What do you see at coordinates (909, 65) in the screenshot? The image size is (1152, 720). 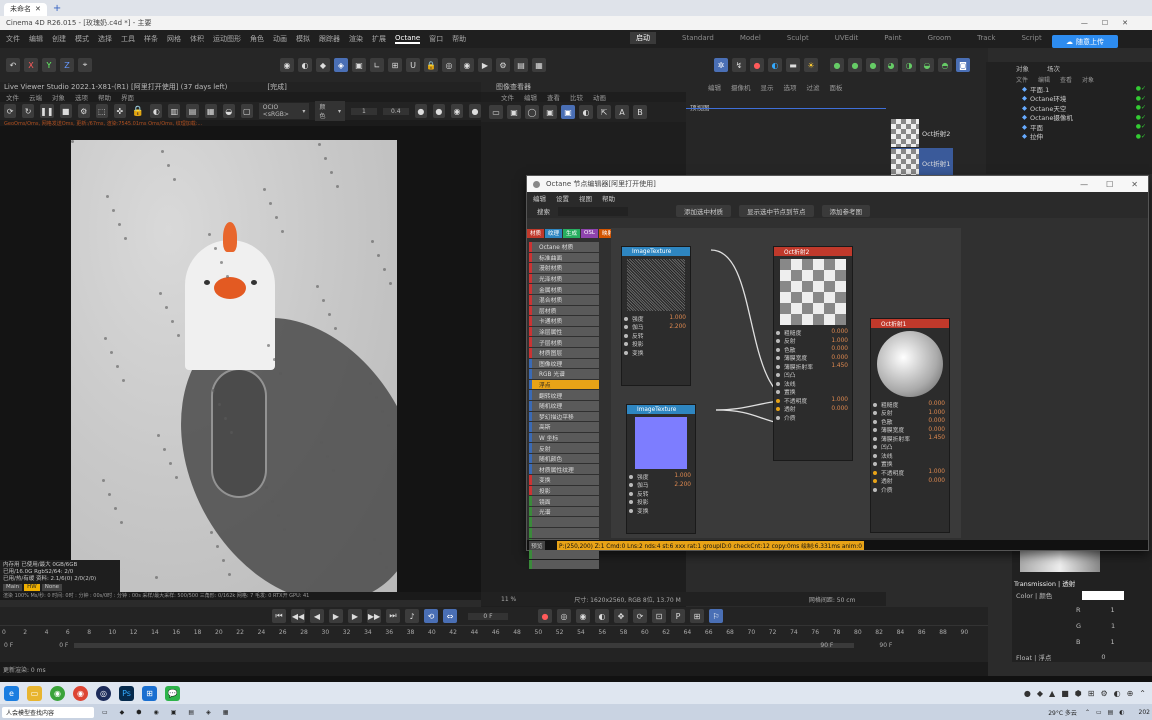 I see `octane-sphere-icon-5: ◑` at bounding box center [909, 65].